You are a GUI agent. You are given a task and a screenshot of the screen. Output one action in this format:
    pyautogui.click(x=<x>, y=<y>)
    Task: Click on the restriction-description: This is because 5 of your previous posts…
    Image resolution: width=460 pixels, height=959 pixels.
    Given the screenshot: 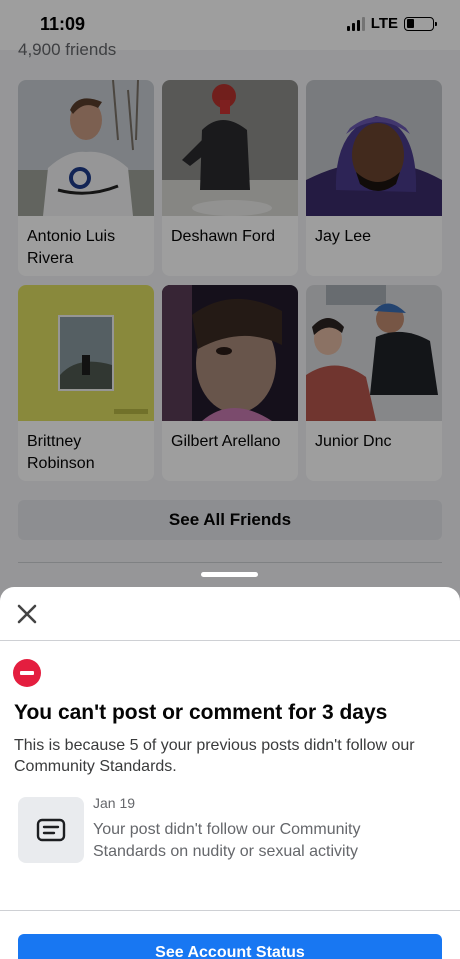 What is the action you would take?
    pyautogui.click(x=214, y=756)
    